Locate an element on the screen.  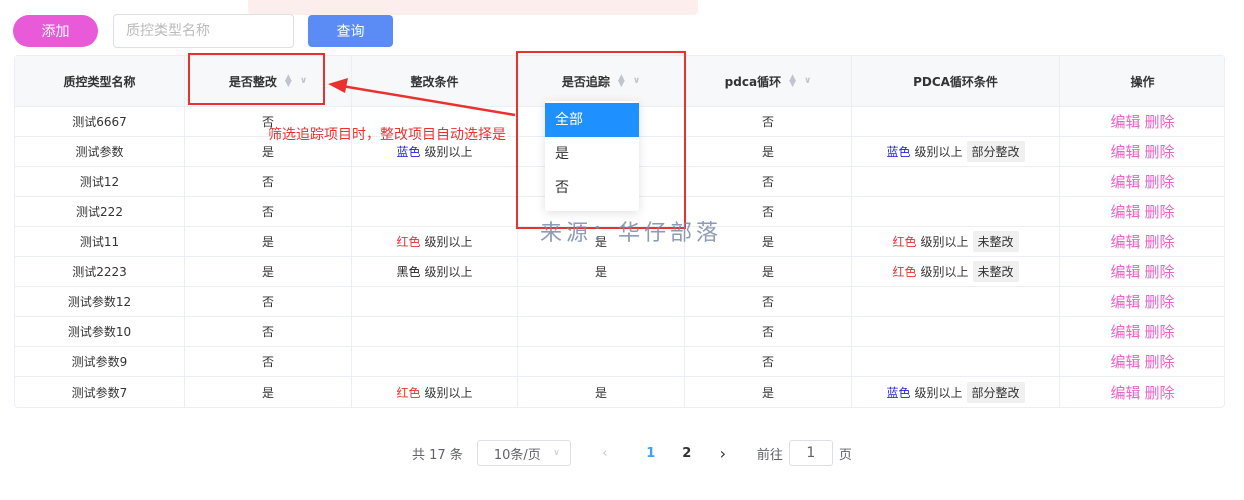
track-filter-dropdown: 全部 是 否 is located at coordinates (592, 156).